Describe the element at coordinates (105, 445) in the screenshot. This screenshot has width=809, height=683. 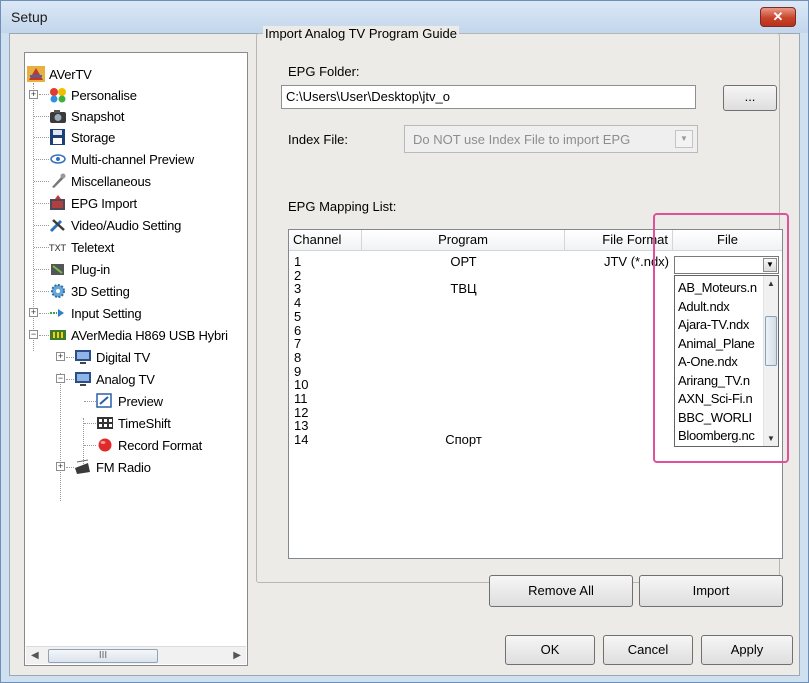
I see `record-icon` at that location.